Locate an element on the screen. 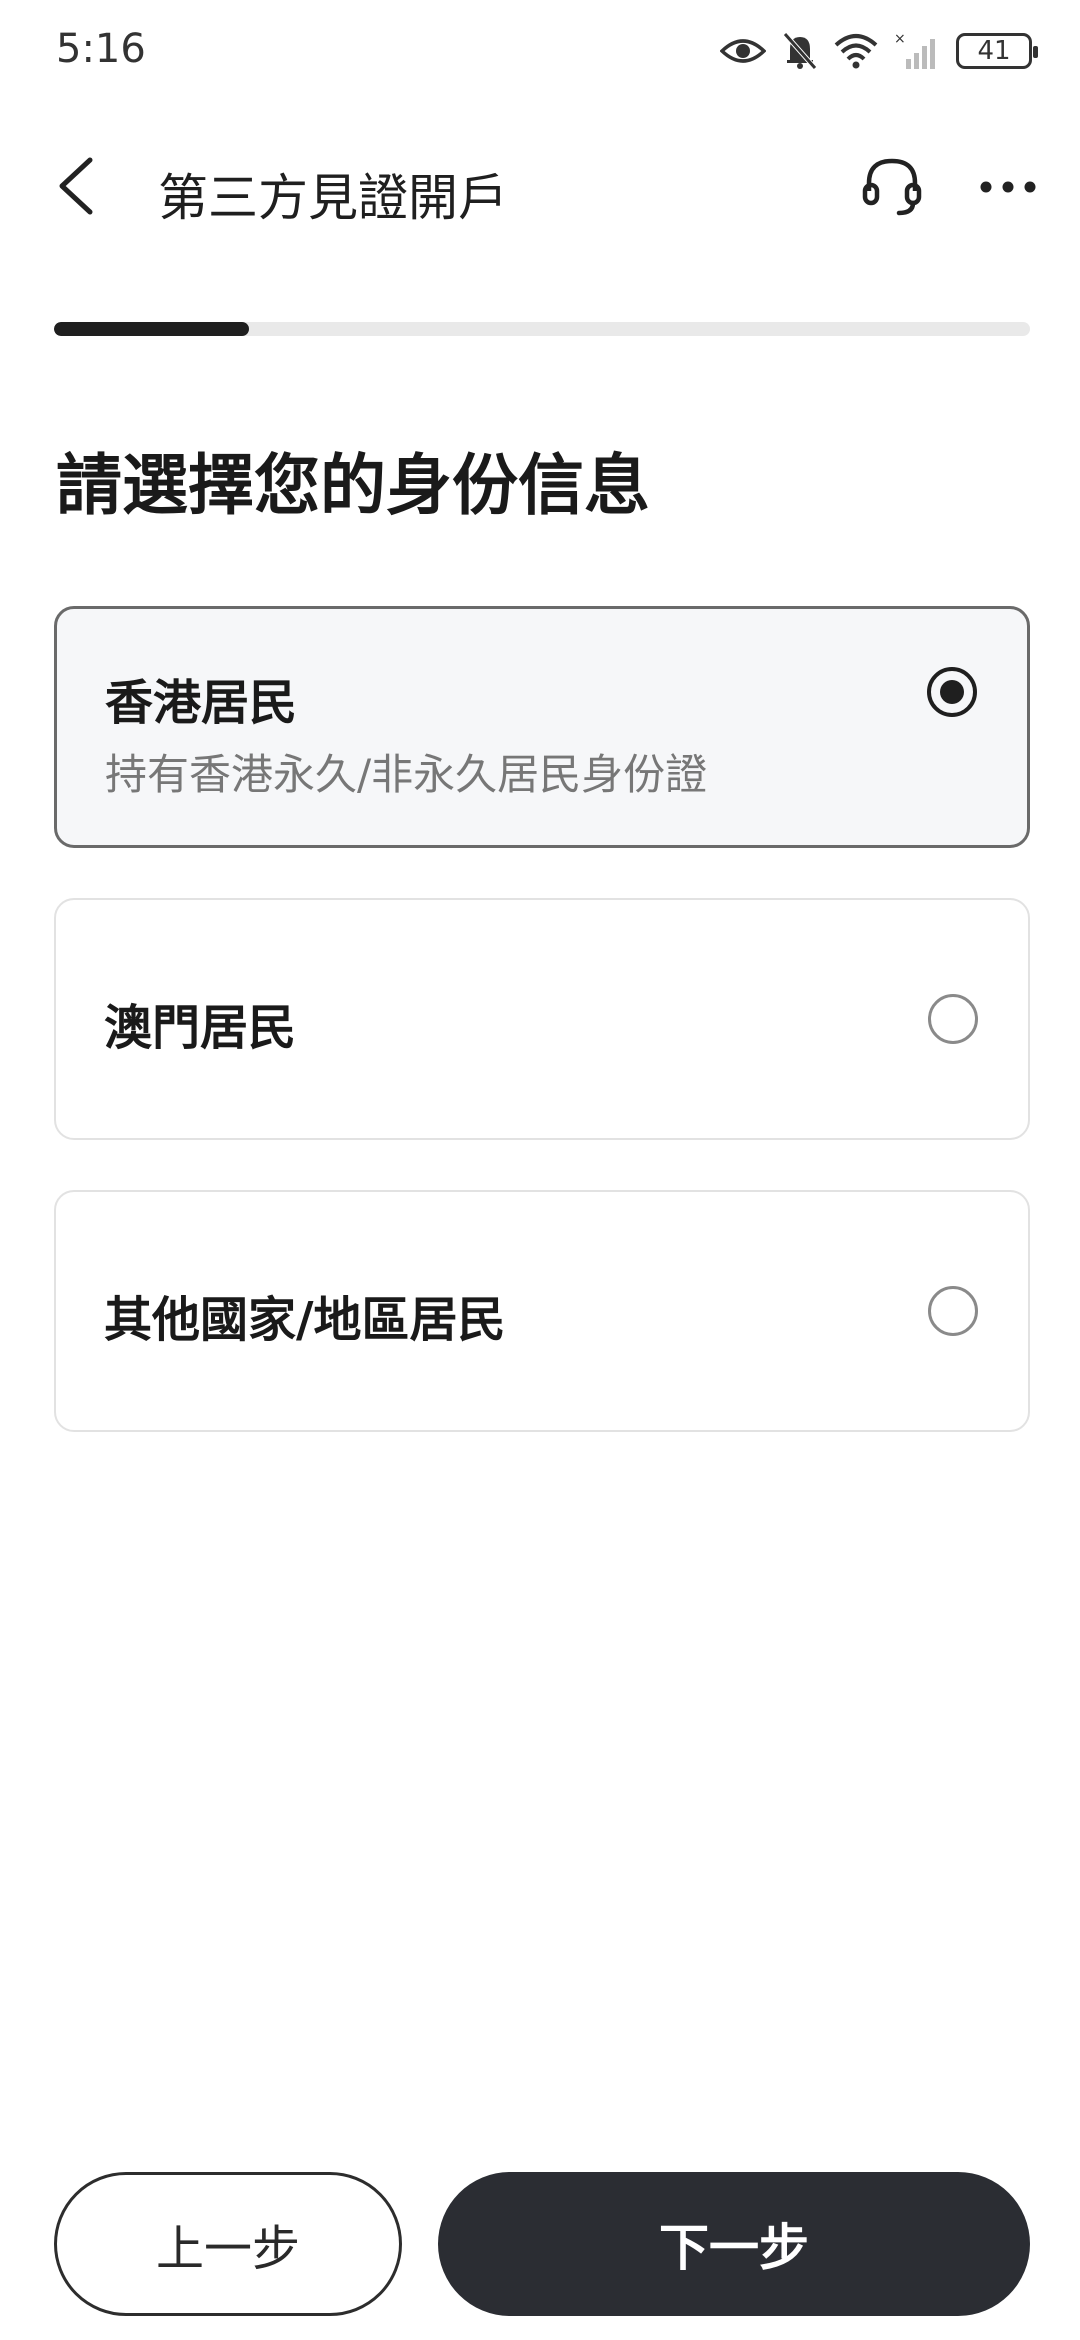  more-button is located at coordinates (1008, 188).